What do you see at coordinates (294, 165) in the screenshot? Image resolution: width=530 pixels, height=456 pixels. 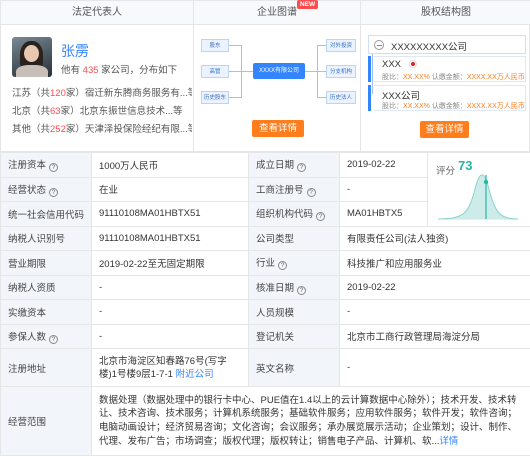 I see `established-label: 成立日期?` at bounding box center [294, 165].